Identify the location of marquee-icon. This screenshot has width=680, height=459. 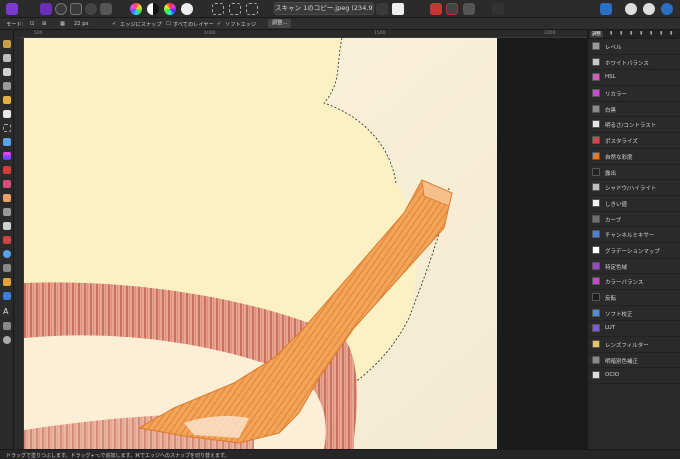
(218, 9).